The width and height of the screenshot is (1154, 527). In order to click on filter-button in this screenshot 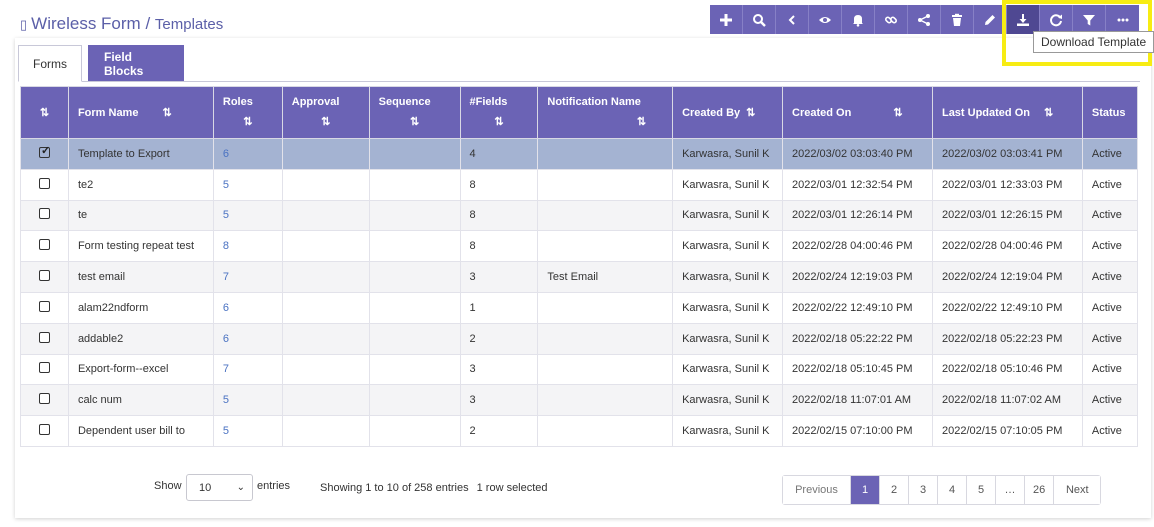, I will do `click(1089, 19)`.